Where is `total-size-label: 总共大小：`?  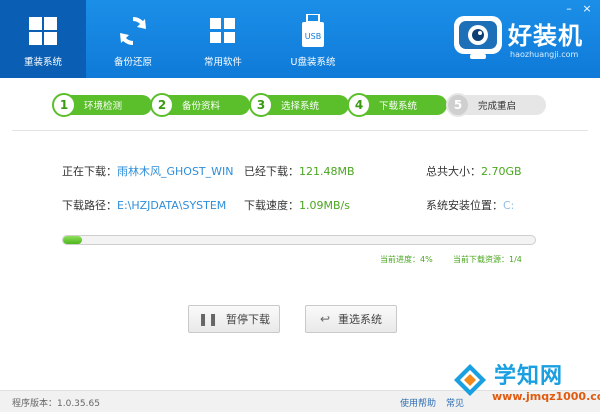
total-size-label: 总共大小： is located at coordinates (453, 171).